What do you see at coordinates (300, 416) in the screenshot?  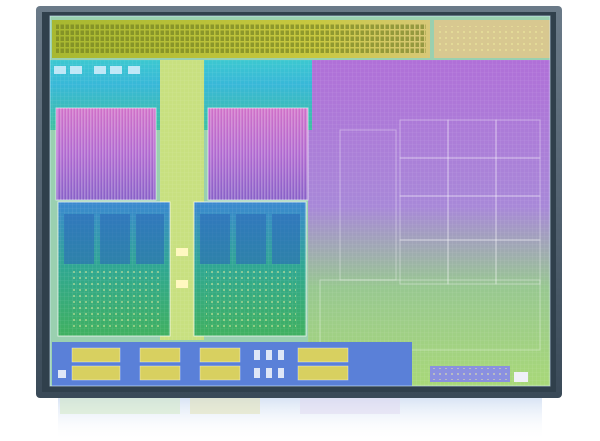 I see `reflection` at bounding box center [300, 416].